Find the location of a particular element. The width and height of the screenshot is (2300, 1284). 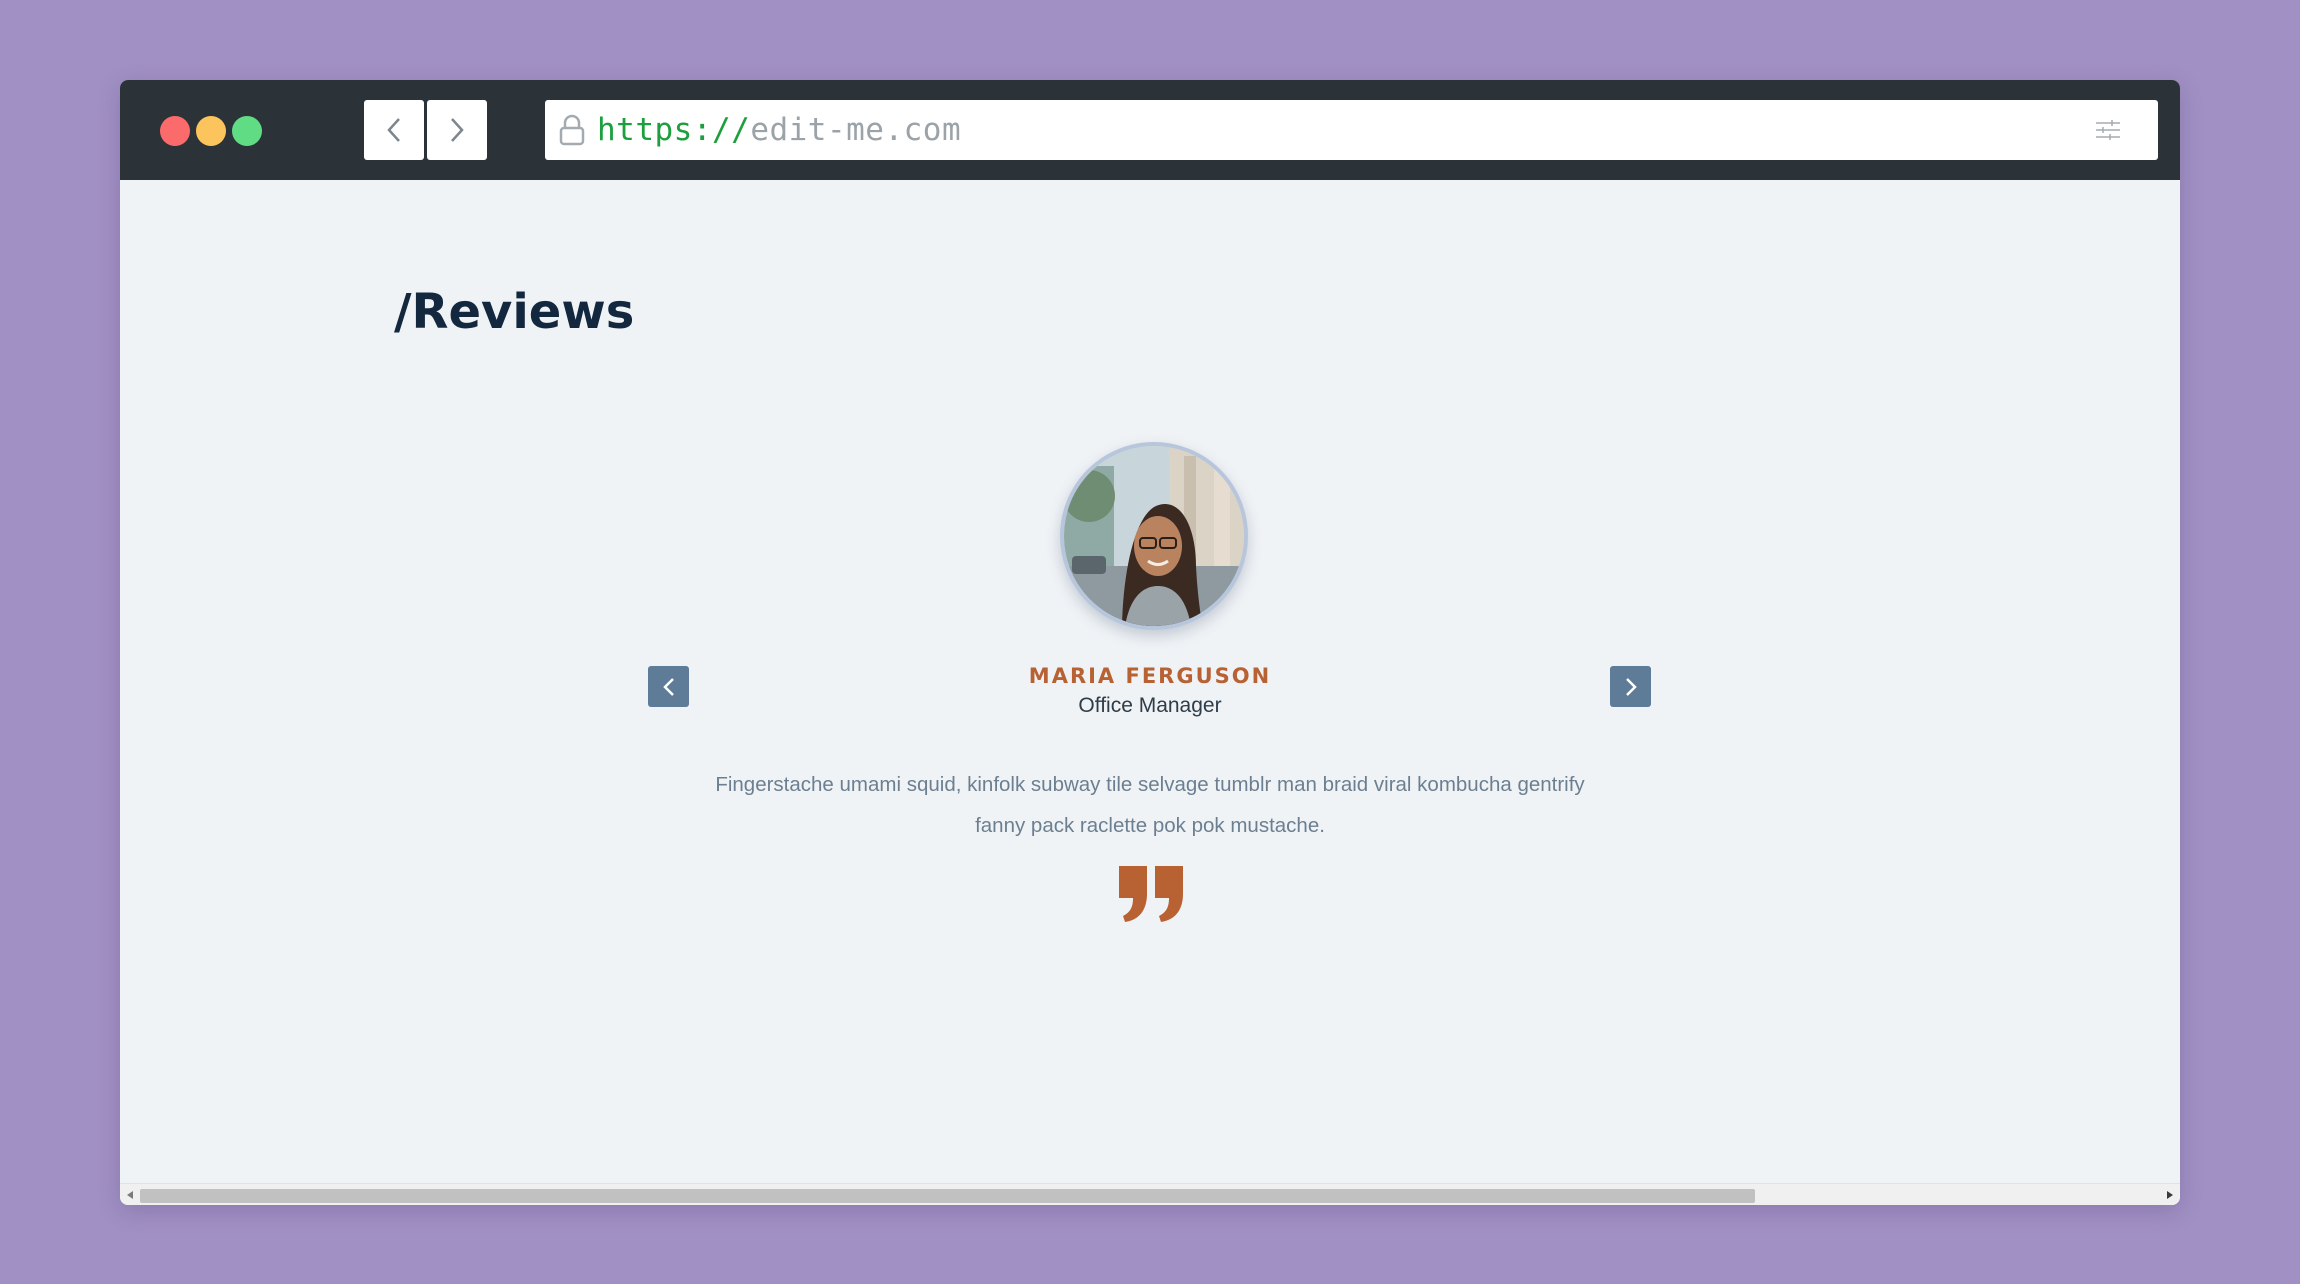

forward-button is located at coordinates (457, 130).